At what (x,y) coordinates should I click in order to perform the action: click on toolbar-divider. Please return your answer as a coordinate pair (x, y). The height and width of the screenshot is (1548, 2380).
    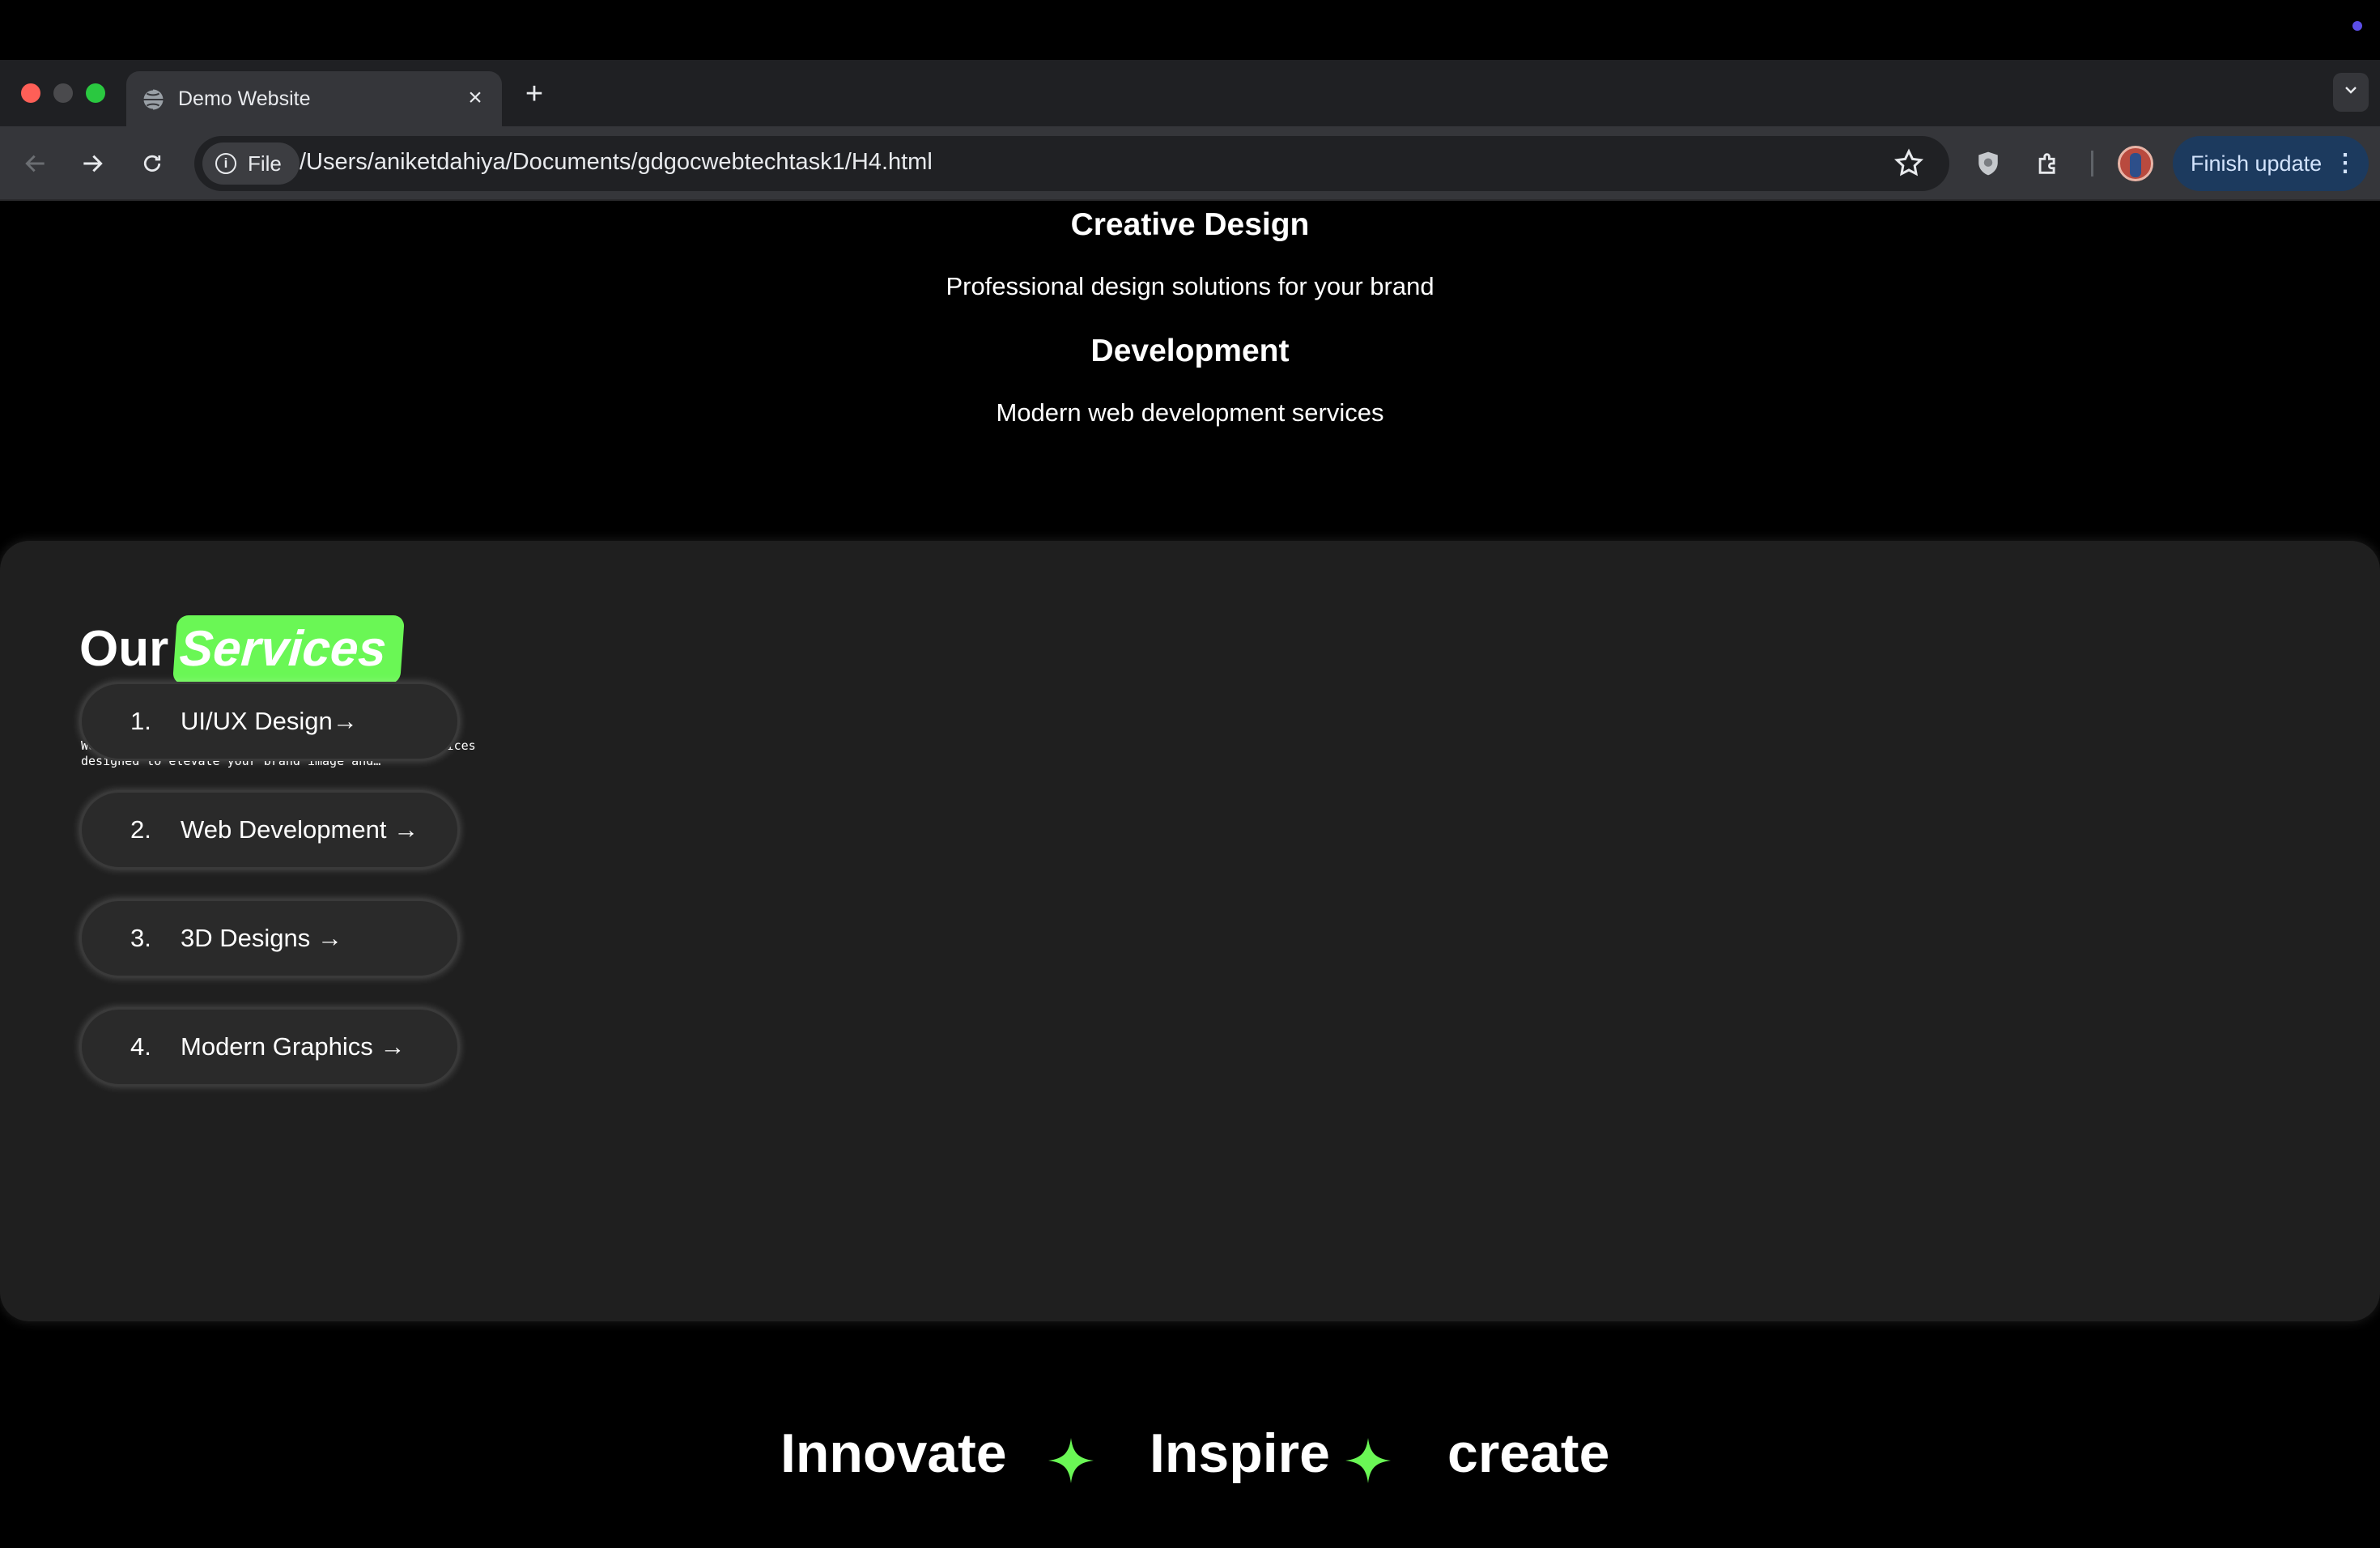
    Looking at the image, I should click on (2092, 164).